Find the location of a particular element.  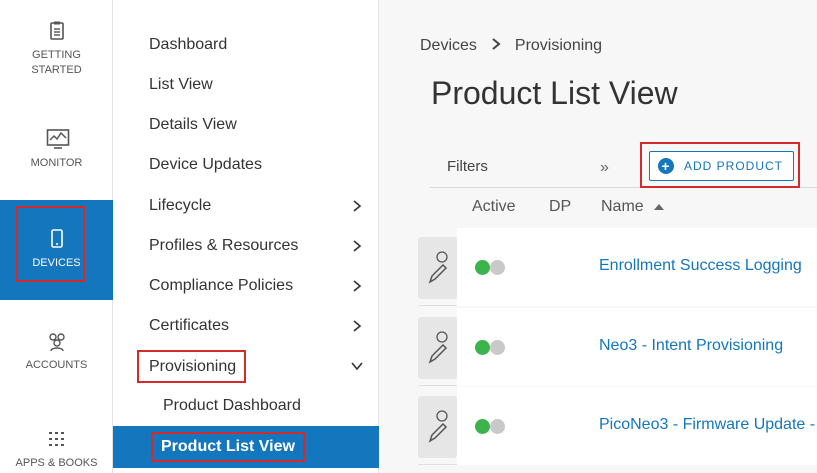

nav-accounts: ACCOUNTS is located at coordinates (56, 360).